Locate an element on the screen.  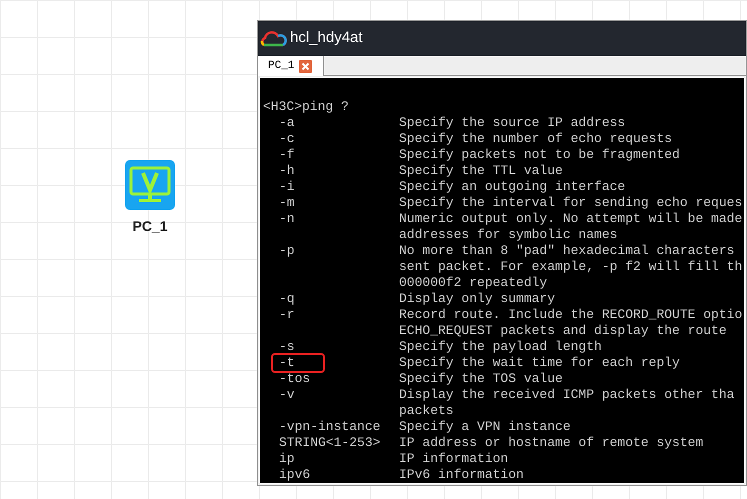
option-description: Specify the interval for sending echo reques is located at coordinates (570, 203).